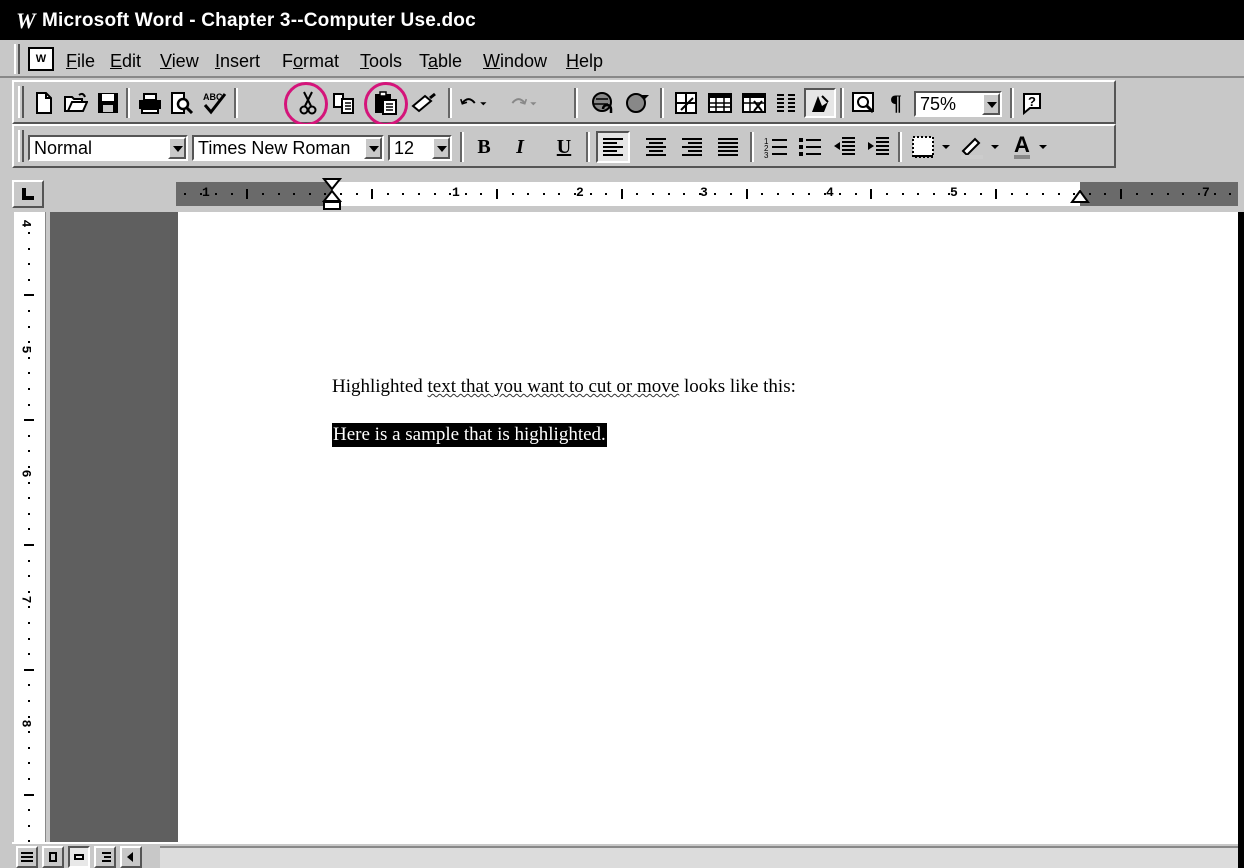 This screenshot has height=868, width=1244. I want to click on insert-excel-icon, so click(754, 103).